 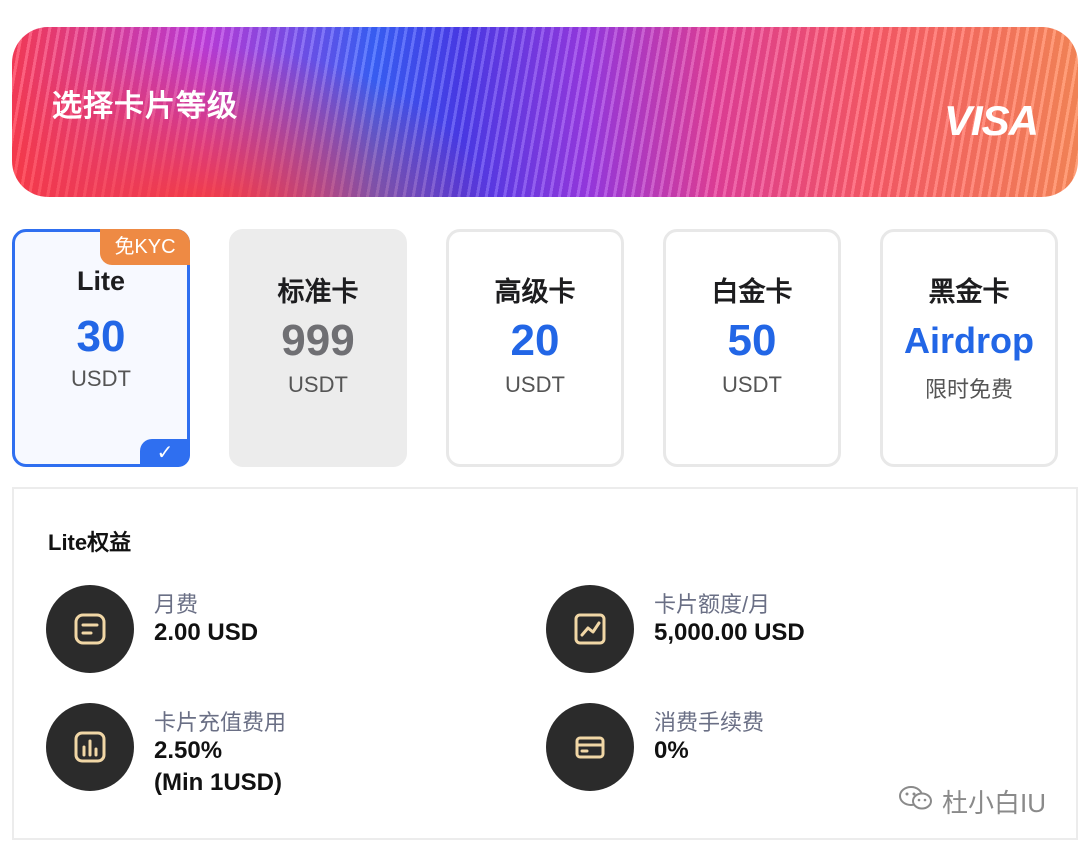 What do you see at coordinates (101, 336) in the screenshot?
I see `tier-price: 30` at bounding box center [101, 336].